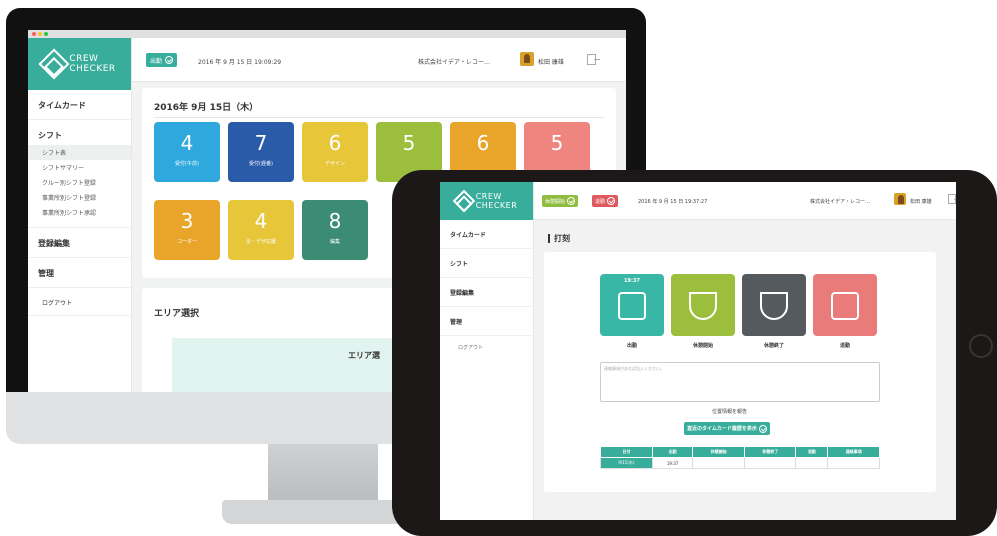 The height and width of the screenshot is (536, 997). I want to click on show-history-button: 直近のタイムカード履歴を表示, so click(727, 428).